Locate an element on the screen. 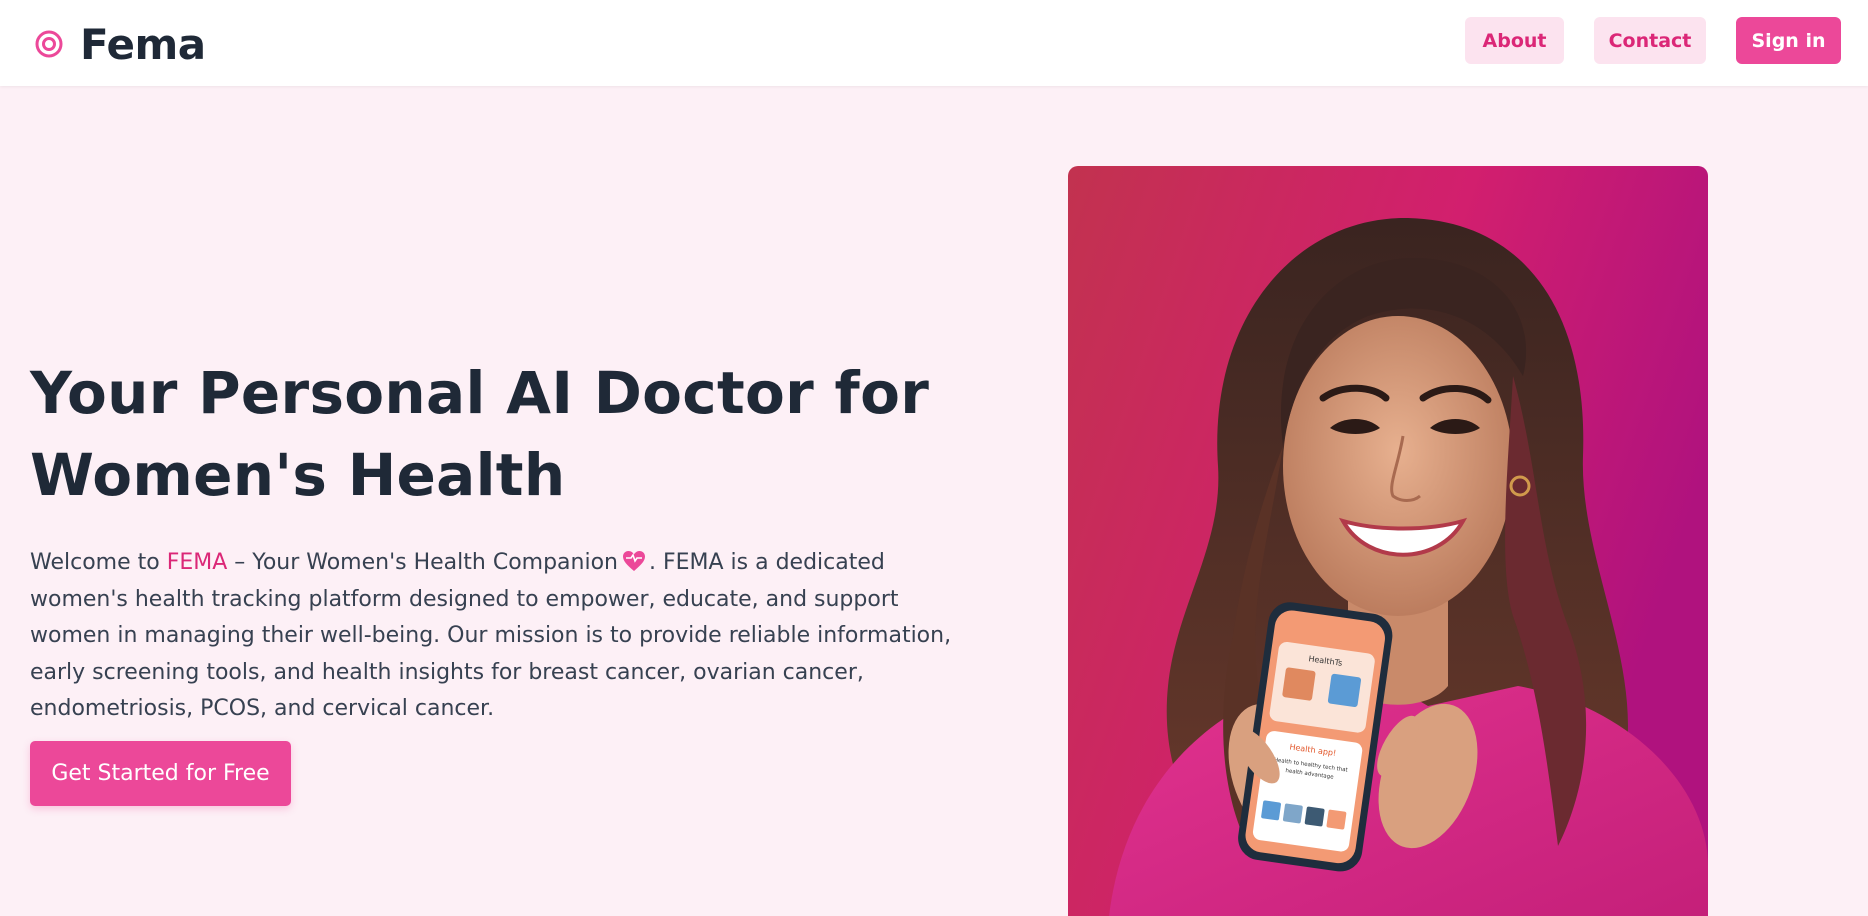 The image size is (1868, 916). target-icon is located at coordinates (49, 44).